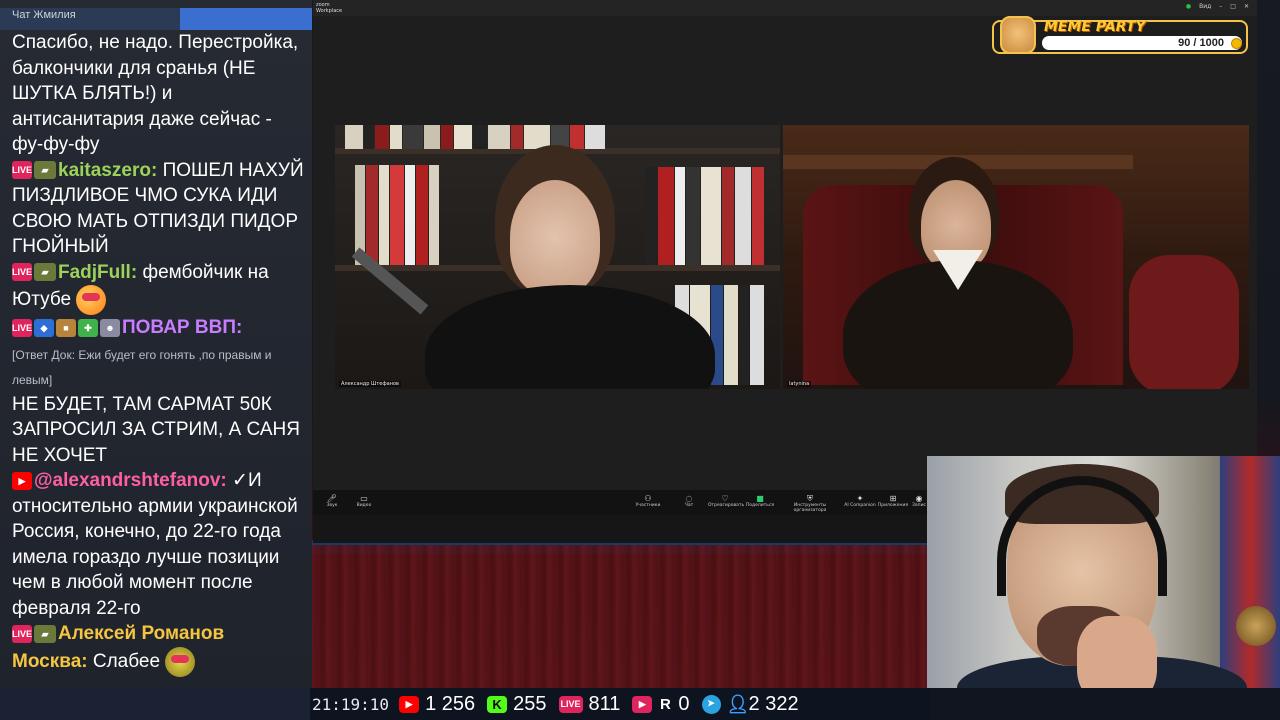  I want to click on streamer-webcam, so click(1103, 588).